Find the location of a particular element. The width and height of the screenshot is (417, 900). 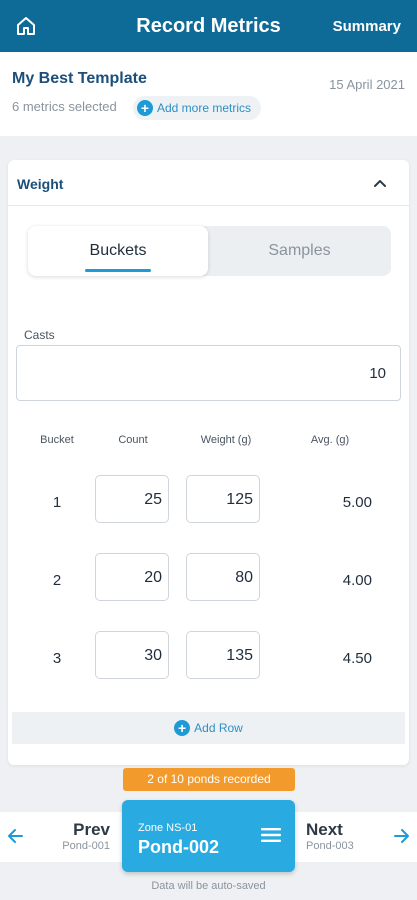

count-input: 30 is located at coordinates (132, 655).